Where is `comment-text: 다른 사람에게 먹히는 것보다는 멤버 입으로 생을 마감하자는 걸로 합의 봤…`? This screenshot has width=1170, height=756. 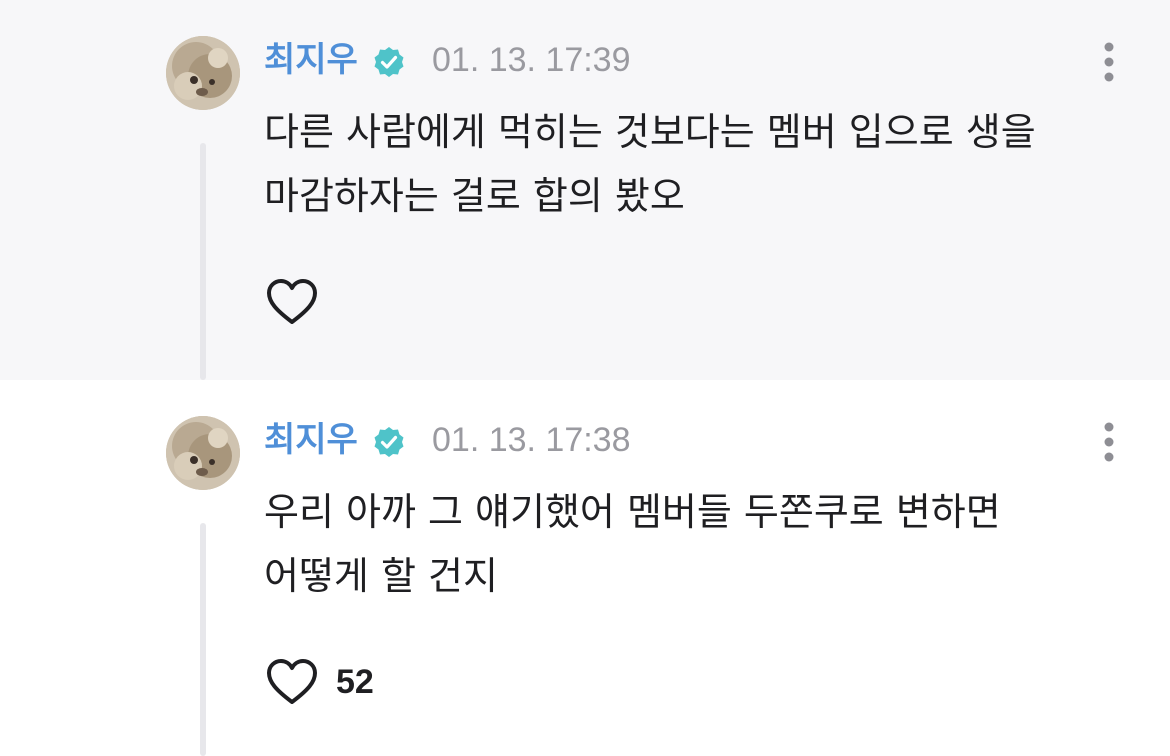 comment-text: 다른 사람에게 먹히는 것보다는 멤버 입으로 생을 마감하자는 걸로 합의 봤… is located at coordinates (650, 164).